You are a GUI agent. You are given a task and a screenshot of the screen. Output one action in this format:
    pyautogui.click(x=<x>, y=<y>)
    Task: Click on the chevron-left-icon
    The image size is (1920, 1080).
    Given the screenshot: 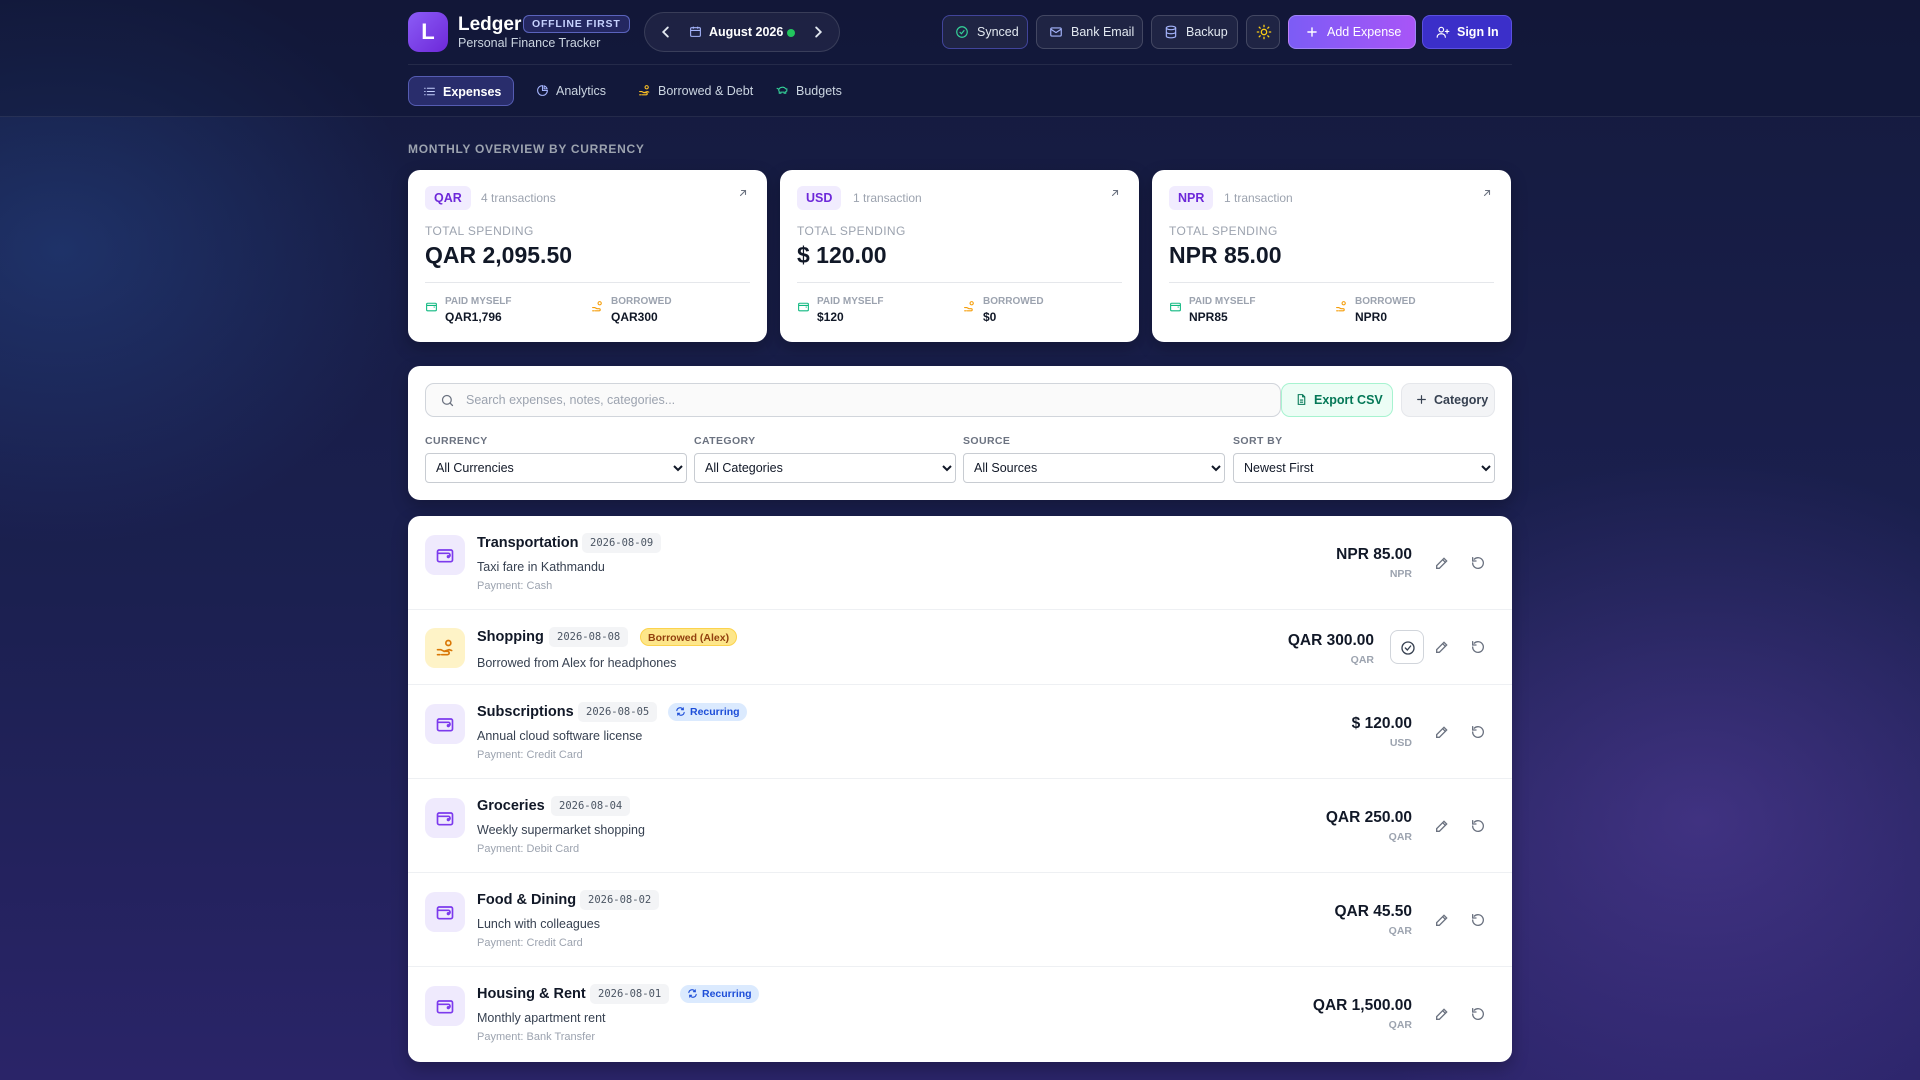 What is the action you would take?
    pyautogui.click(x=666, y=32)
    